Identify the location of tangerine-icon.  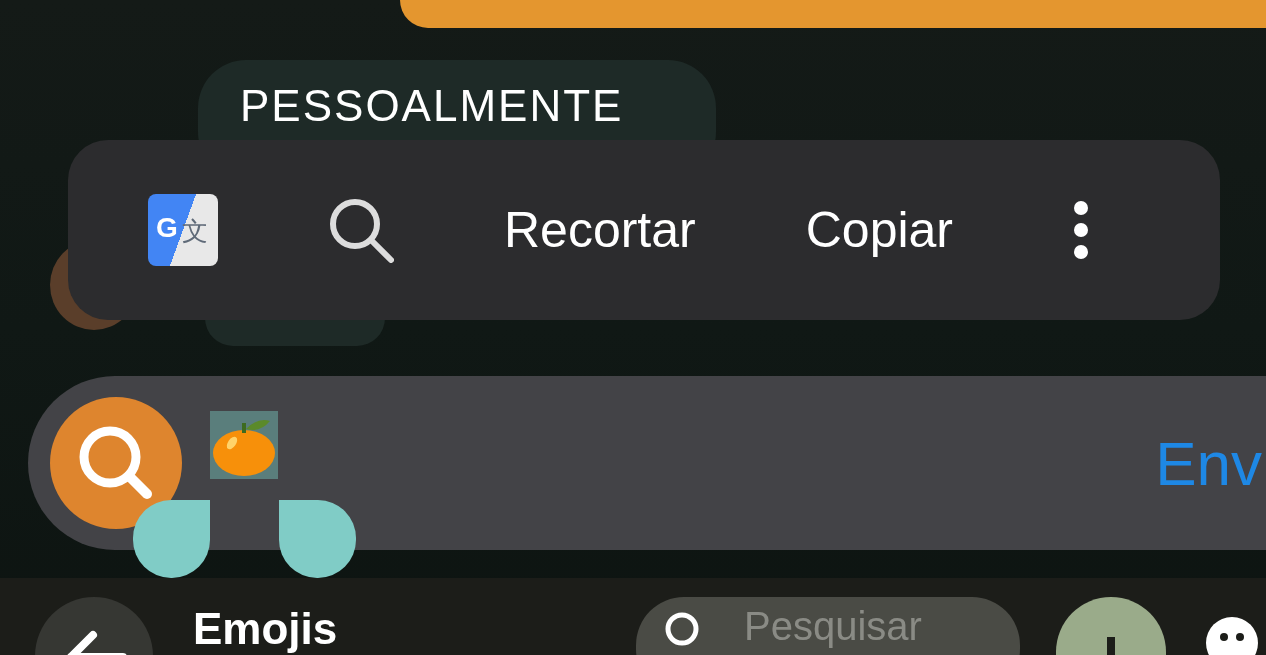
(244, 445).